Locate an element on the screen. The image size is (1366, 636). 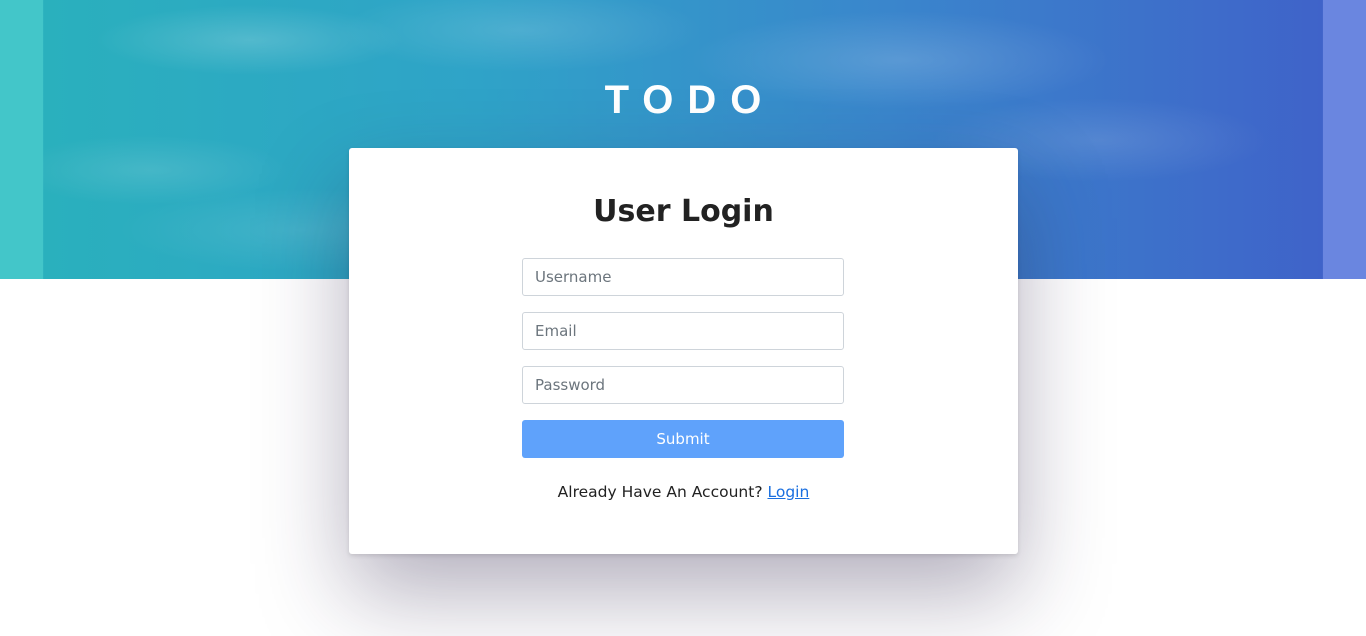
account-prompt-line: Already Have An Account? Login is located at coordinates (683, 492).